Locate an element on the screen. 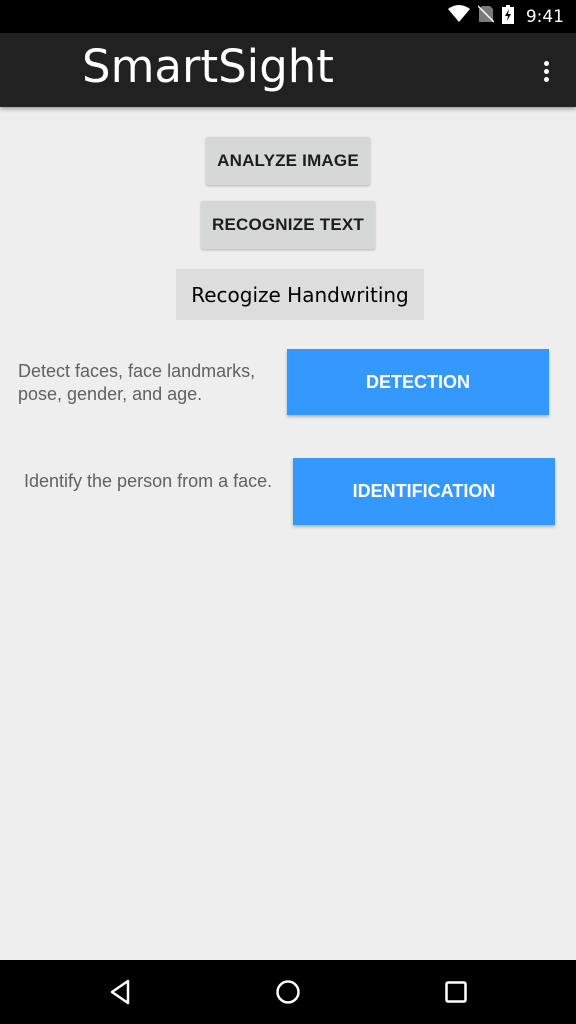 This screenshot has width=576, height=1024. status-bar: 9:41 is located at coordinates (288, 16).